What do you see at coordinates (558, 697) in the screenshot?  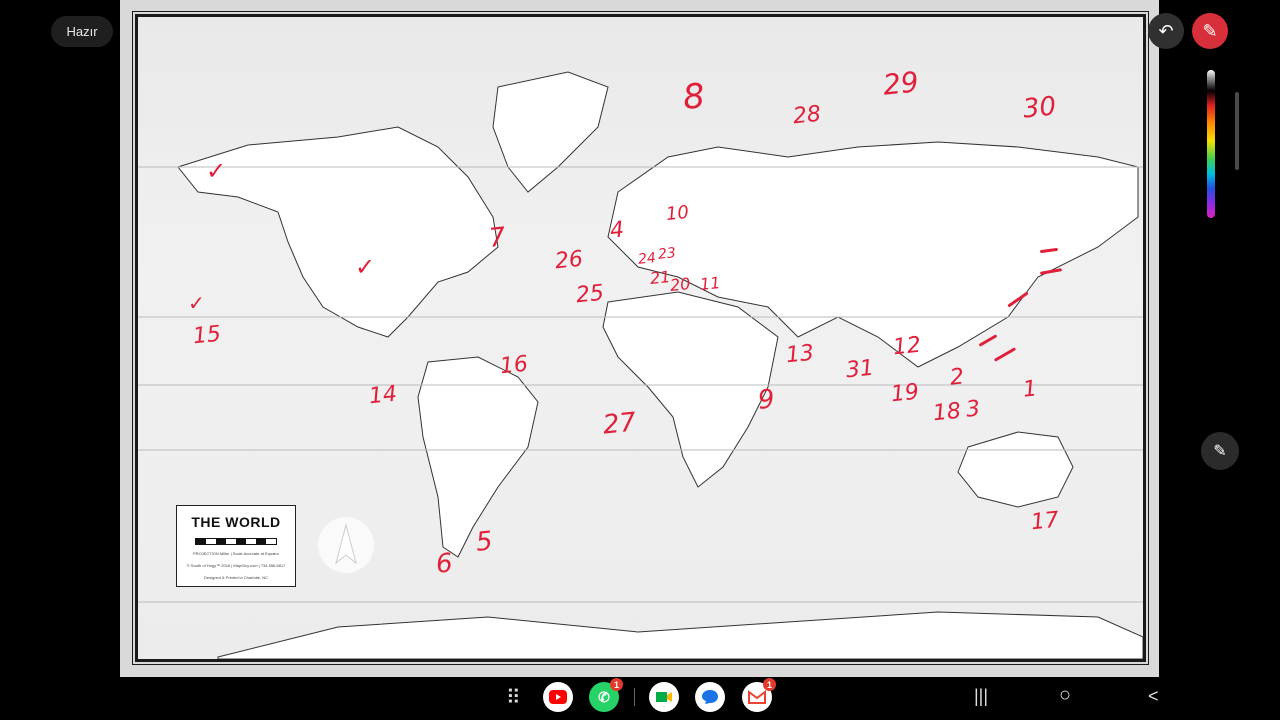 I see `youtube-icon` at bounding box center [558, 697].